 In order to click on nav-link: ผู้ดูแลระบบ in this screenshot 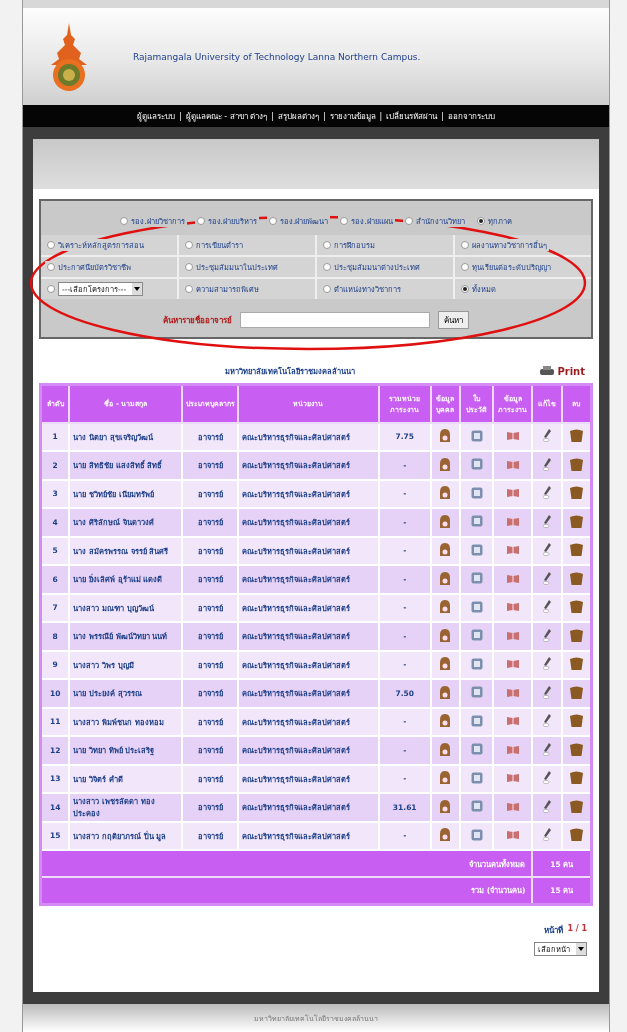, I will do `click(156, 116)`.